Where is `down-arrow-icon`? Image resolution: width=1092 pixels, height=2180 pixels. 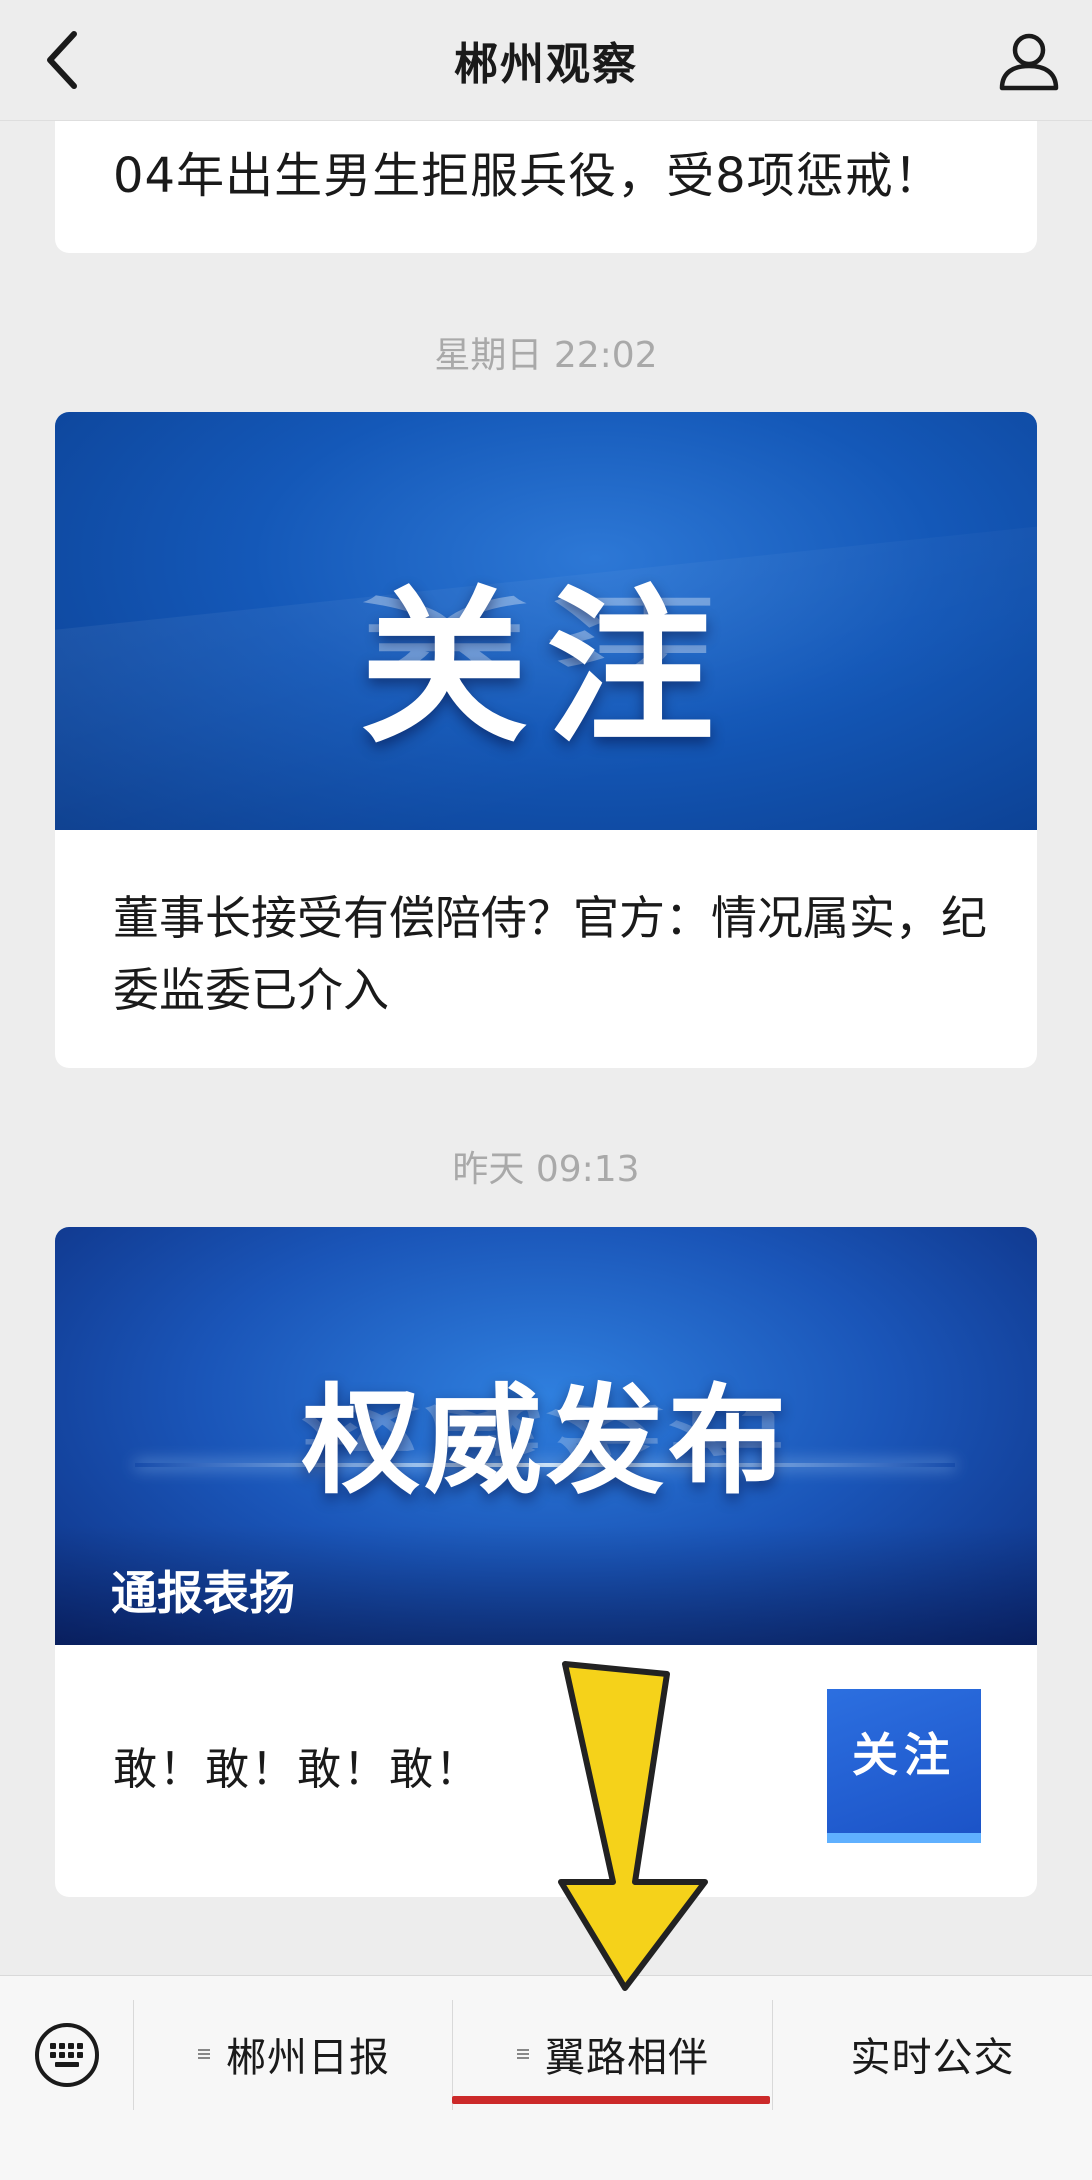
down-arrow-icon is located at coordinates (635, 1826).